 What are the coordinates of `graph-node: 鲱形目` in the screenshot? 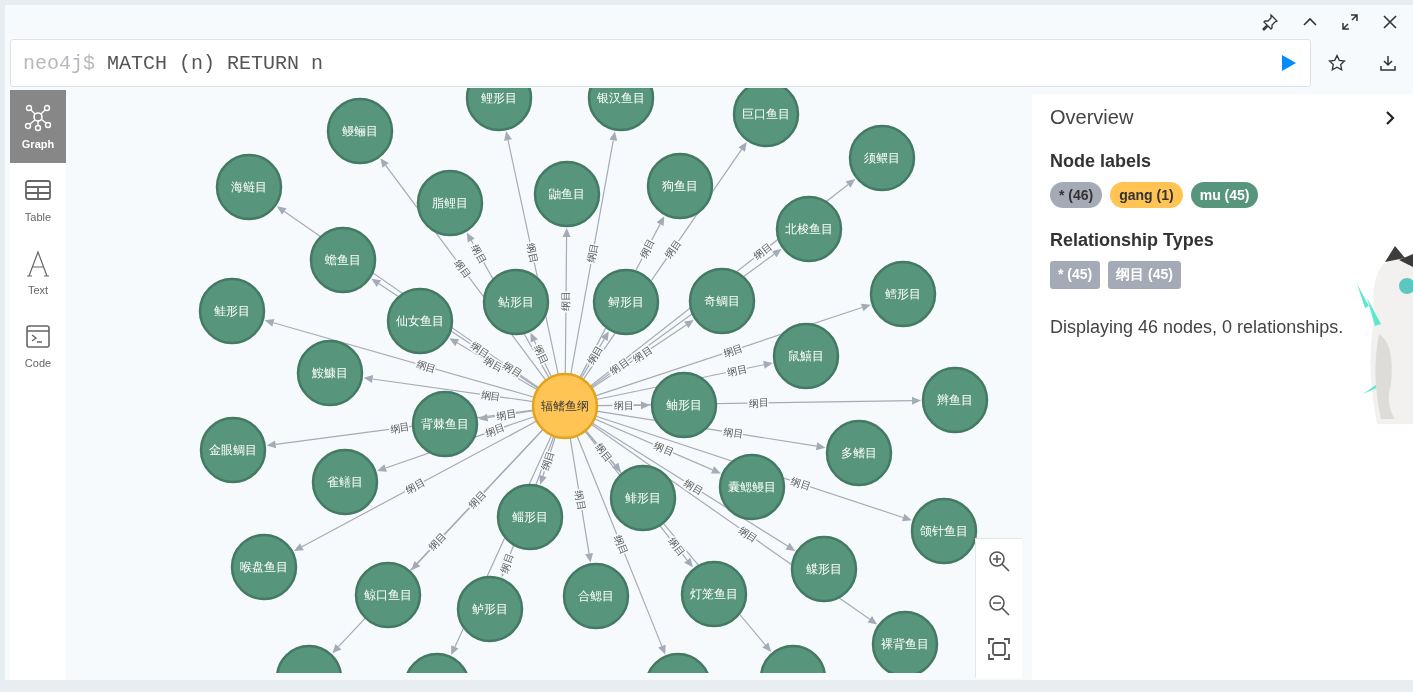 It's located at (643, 498).